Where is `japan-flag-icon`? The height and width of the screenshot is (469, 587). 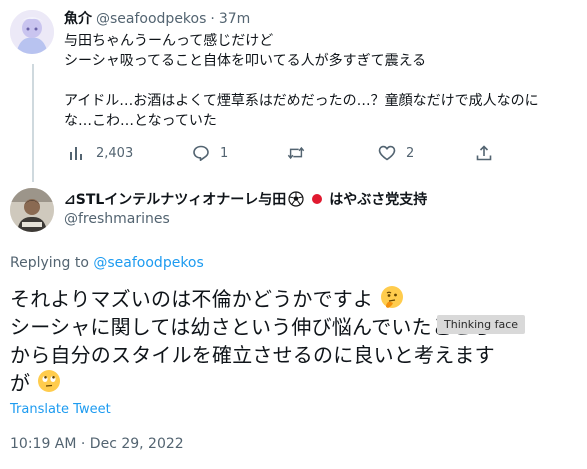 japan-flag-icon is located at coordinates (317, 199).